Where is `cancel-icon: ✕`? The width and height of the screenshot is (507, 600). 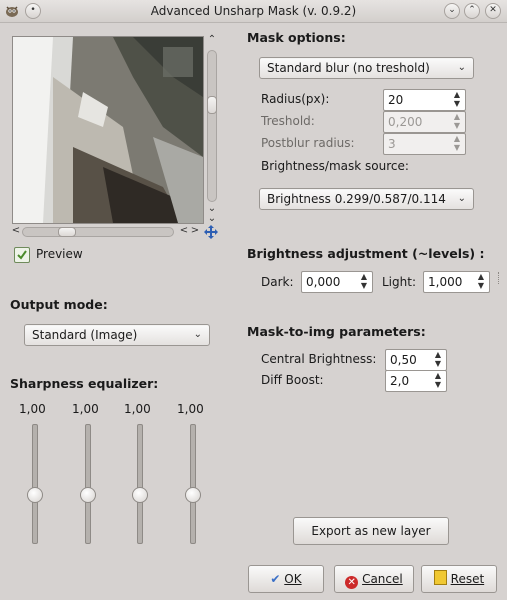
cancel-icon: ✕ is located at coordinates (352, 582).